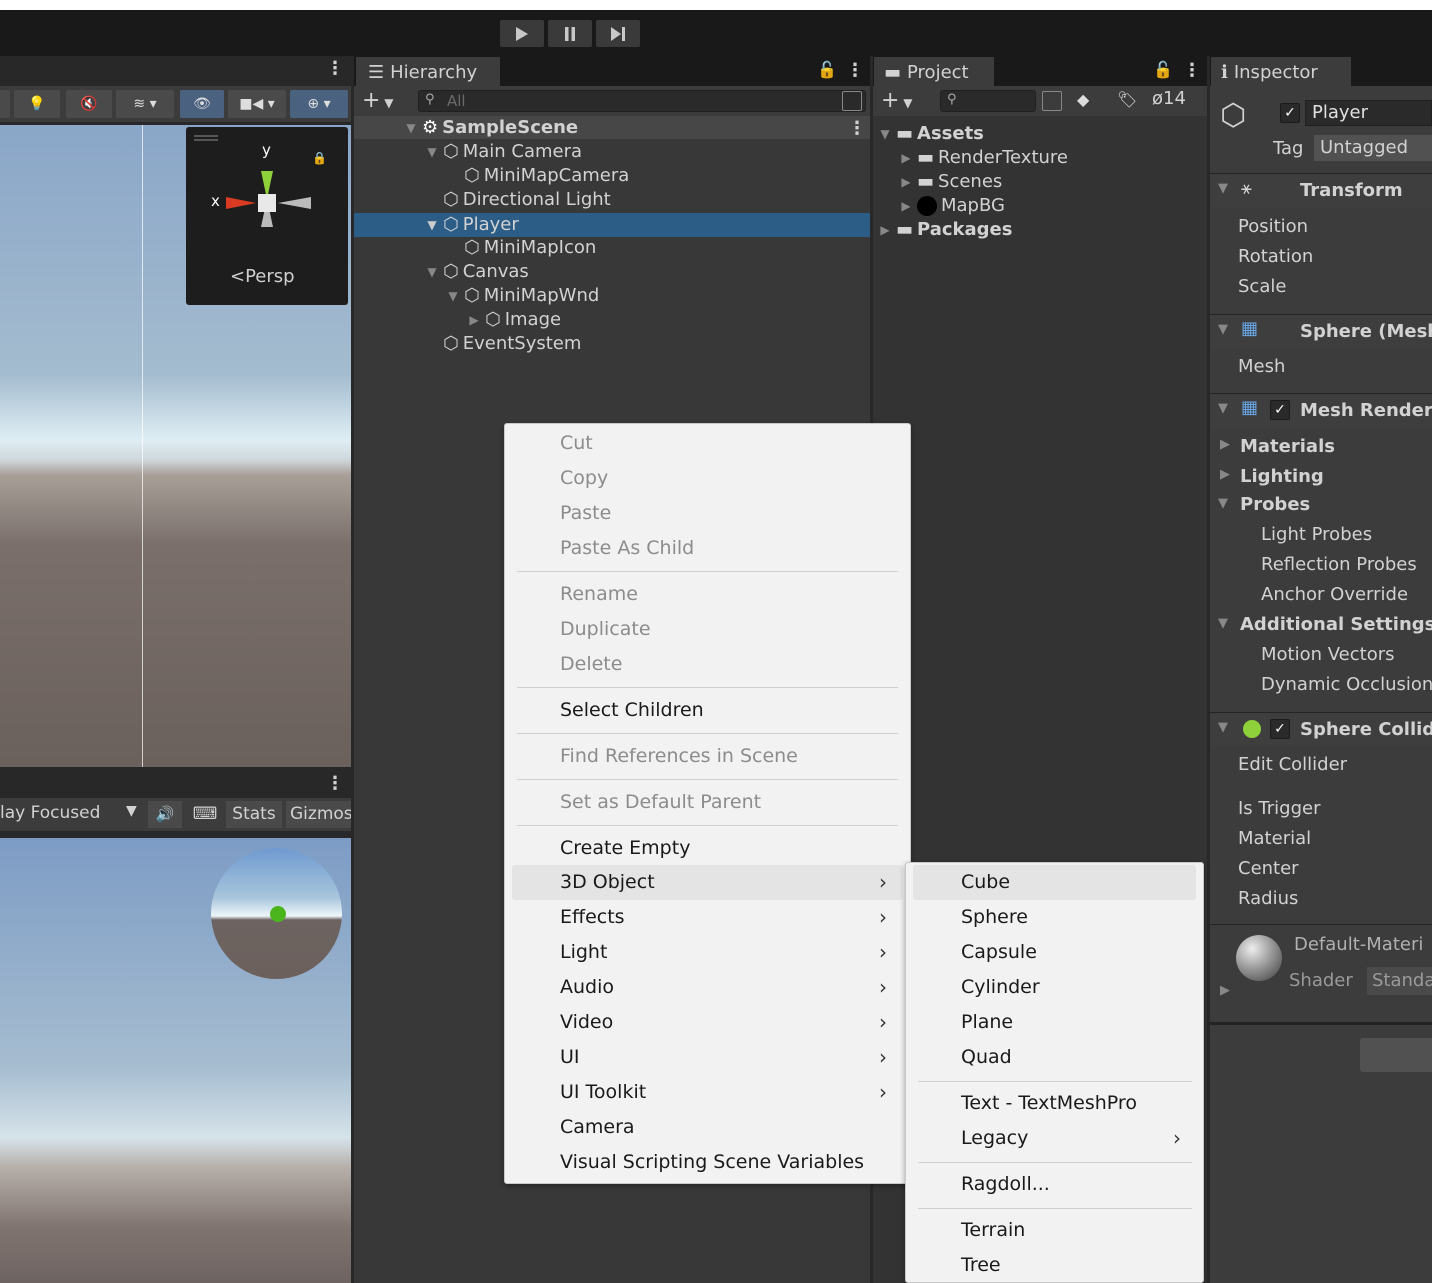 Image resolution: width=1432 pixels, height=1283 pixels. Describe the element at coordinates (584, 478) in the screenshot. I see `menu-item-copy: Copy` at that location.